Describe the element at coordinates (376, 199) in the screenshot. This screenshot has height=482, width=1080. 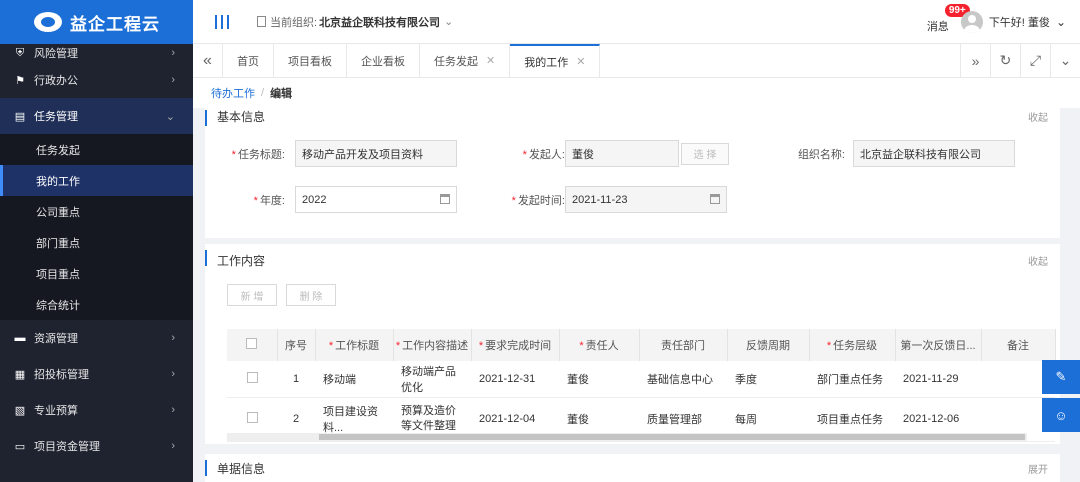
I see `year-picker: 2022` at that location.